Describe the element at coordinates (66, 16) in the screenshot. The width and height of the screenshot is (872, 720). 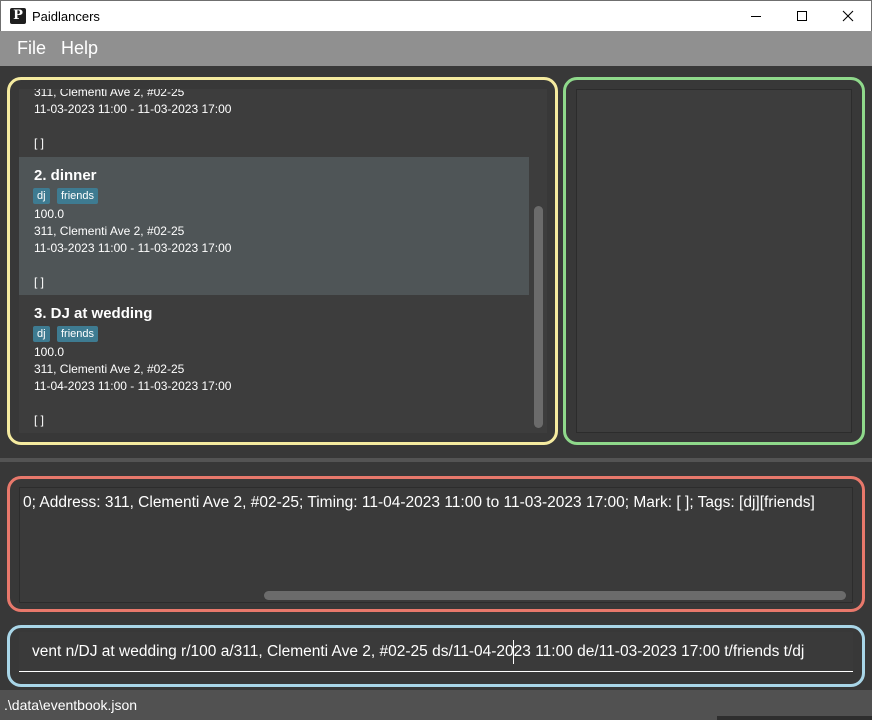
I see `window-title: Paidlancers` at that location.